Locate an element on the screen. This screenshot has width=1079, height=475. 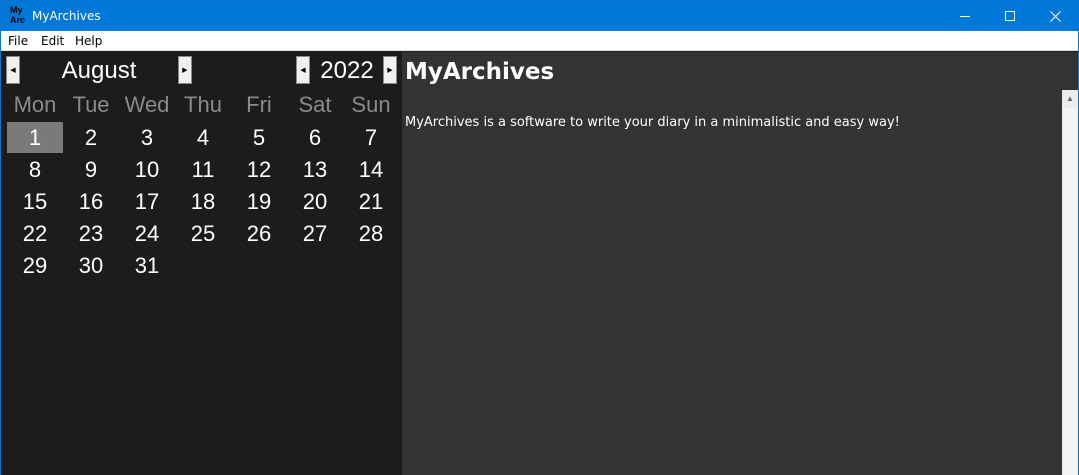
calendar-day: 2 is located at coordinates (91, 137).